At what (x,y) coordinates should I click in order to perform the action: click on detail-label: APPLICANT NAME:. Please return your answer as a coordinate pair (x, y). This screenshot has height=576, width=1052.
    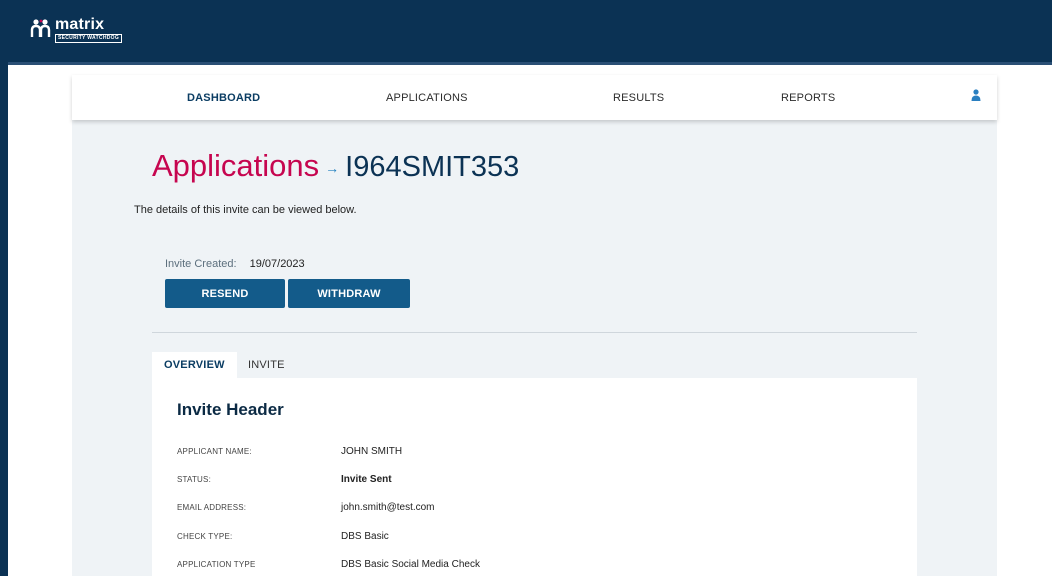
    Looking at the image, I should click on (214, 451).